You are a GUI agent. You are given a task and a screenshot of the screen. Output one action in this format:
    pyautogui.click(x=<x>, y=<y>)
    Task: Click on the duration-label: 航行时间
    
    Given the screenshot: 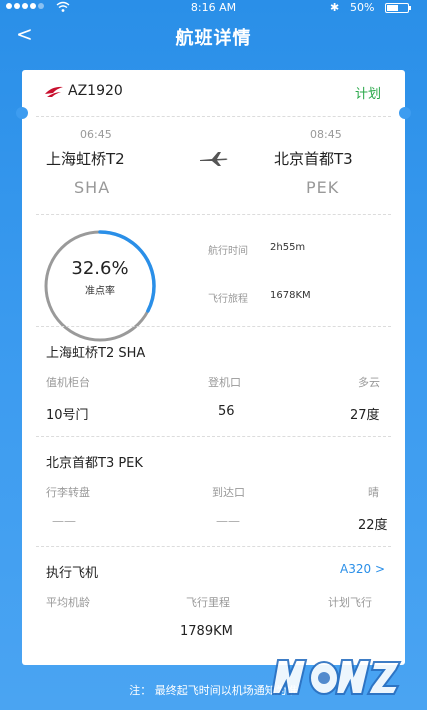 What is the action you would take?
    pyautogui.click(x=228, y=251)
    